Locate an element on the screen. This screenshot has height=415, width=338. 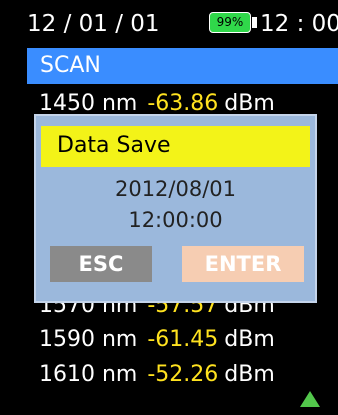
dialog-title: Data Save is located at coordinates (114, 145).